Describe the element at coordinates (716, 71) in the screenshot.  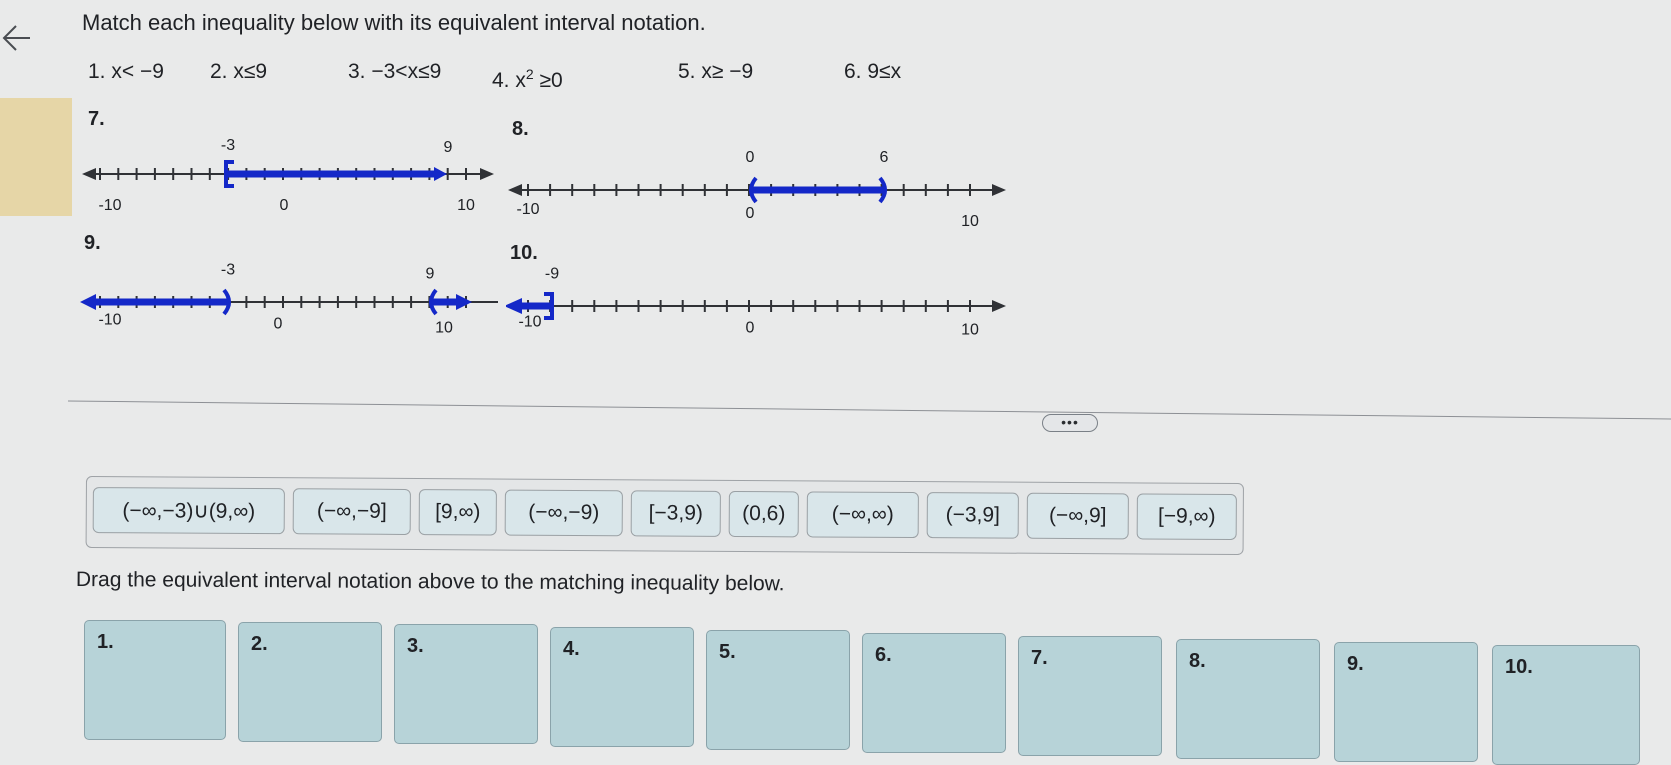
I see `inequality-5: 5. x≥ −9` at that location.